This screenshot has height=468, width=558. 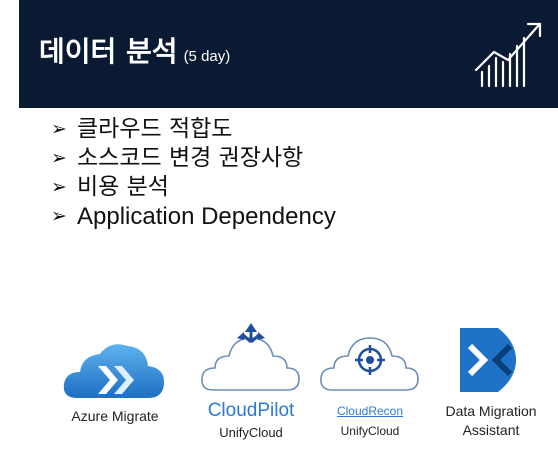 What do you see at coordinates (113, 371) in the screenshot?
I see `azure-migrate-cloud-icon` at bounding box center [113, 371].